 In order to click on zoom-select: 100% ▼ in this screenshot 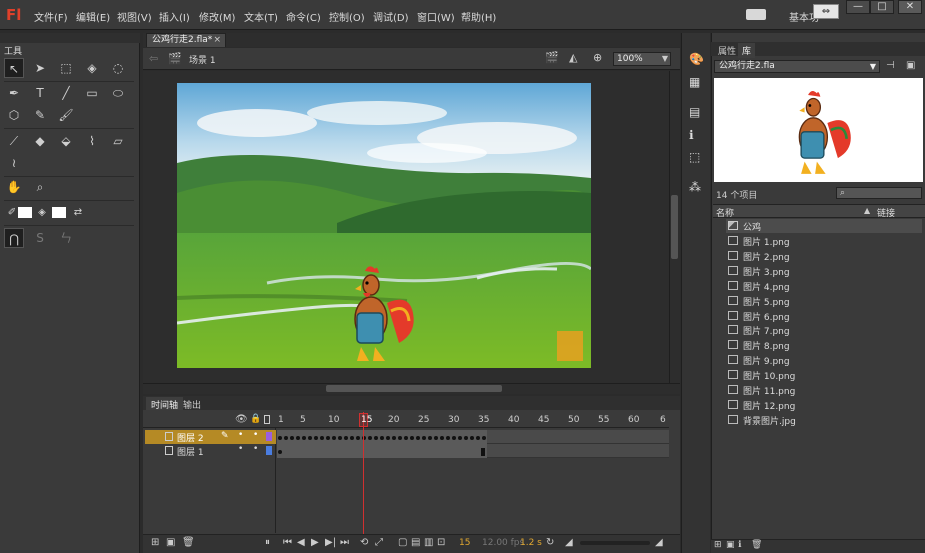, I will do `click(642, 59)`.